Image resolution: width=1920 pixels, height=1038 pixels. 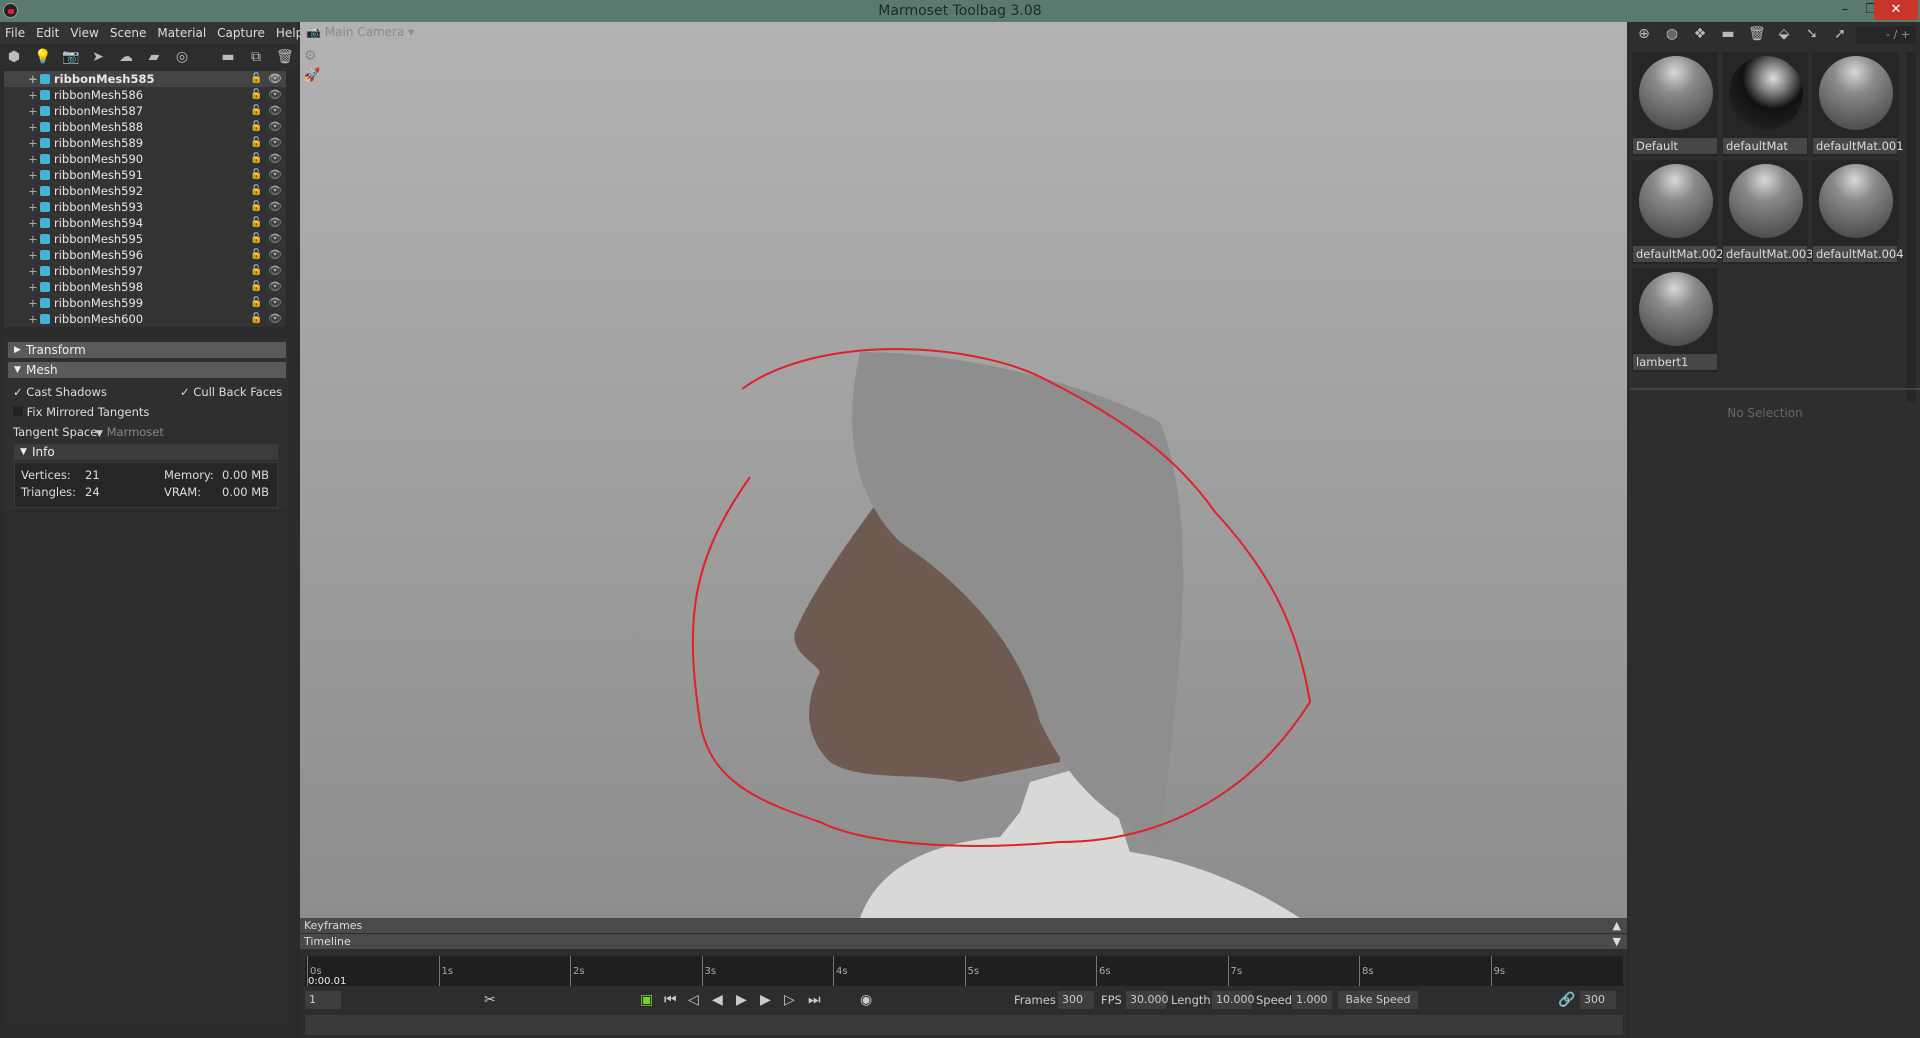 I want to click on outliner-item: + ribbonMesh589 🔓 👁, so click(x=145, y=143).